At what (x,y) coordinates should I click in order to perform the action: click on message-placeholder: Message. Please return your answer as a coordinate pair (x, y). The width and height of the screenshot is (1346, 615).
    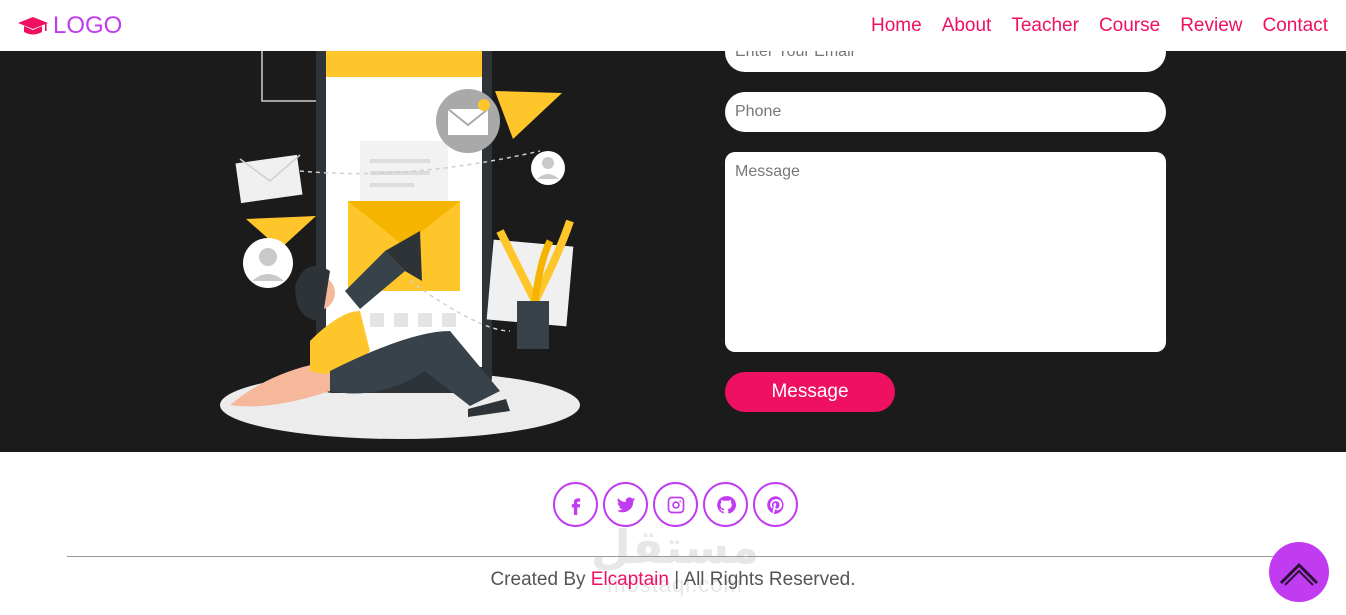
    Looking at the image, I should click on (767, 171).